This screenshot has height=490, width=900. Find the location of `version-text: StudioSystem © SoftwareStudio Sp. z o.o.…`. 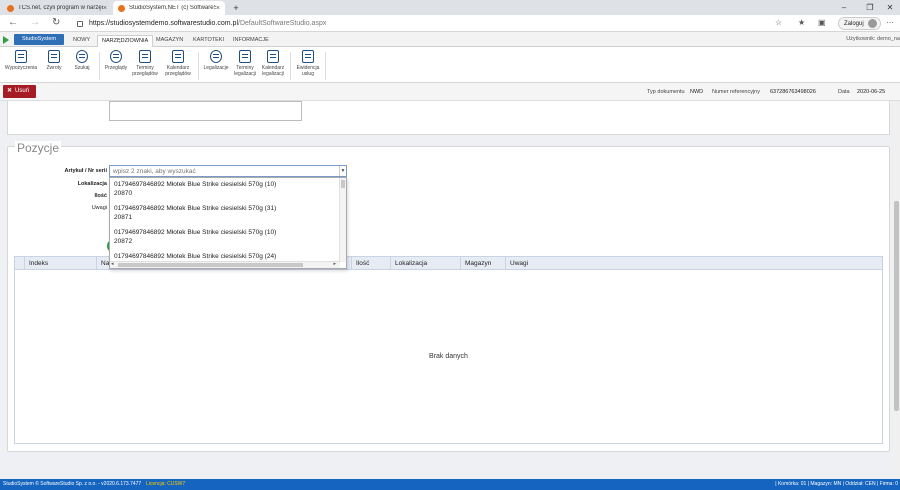

version-text: StudioSystem © SoftwareStudio Sp. z o.o.… is located at coordinates (72, 484).